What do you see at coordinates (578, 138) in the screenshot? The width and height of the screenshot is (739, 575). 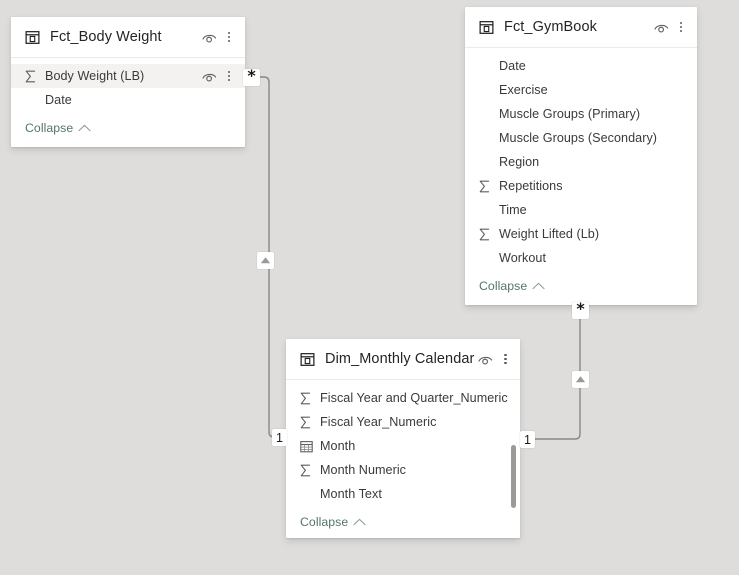 I see `field-name: Muscle Groups (Secondary)` at bounding box center [578, 138].